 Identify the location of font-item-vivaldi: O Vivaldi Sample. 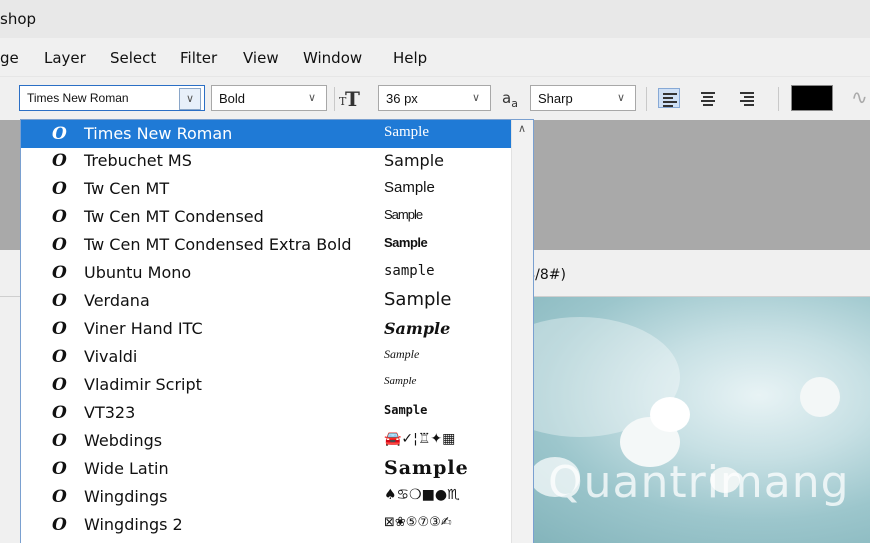
(267, 357).